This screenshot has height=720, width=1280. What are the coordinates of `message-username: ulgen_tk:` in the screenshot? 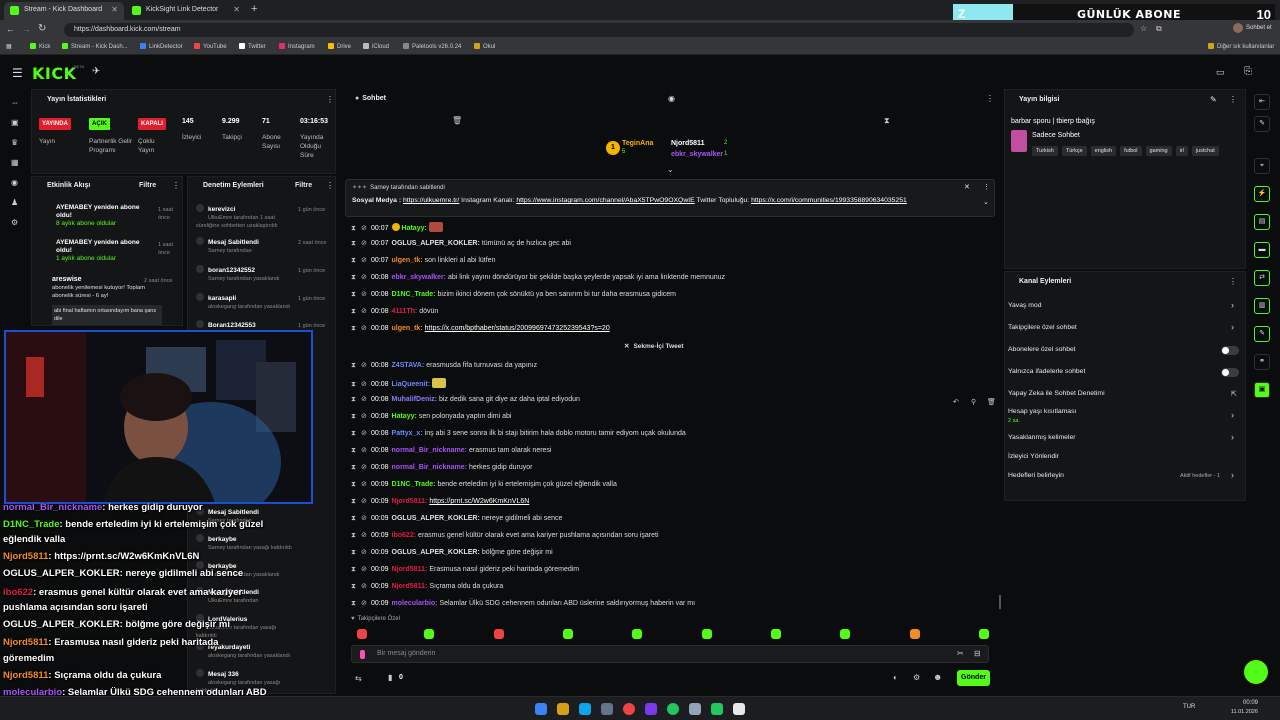 It's located at (407, 328).